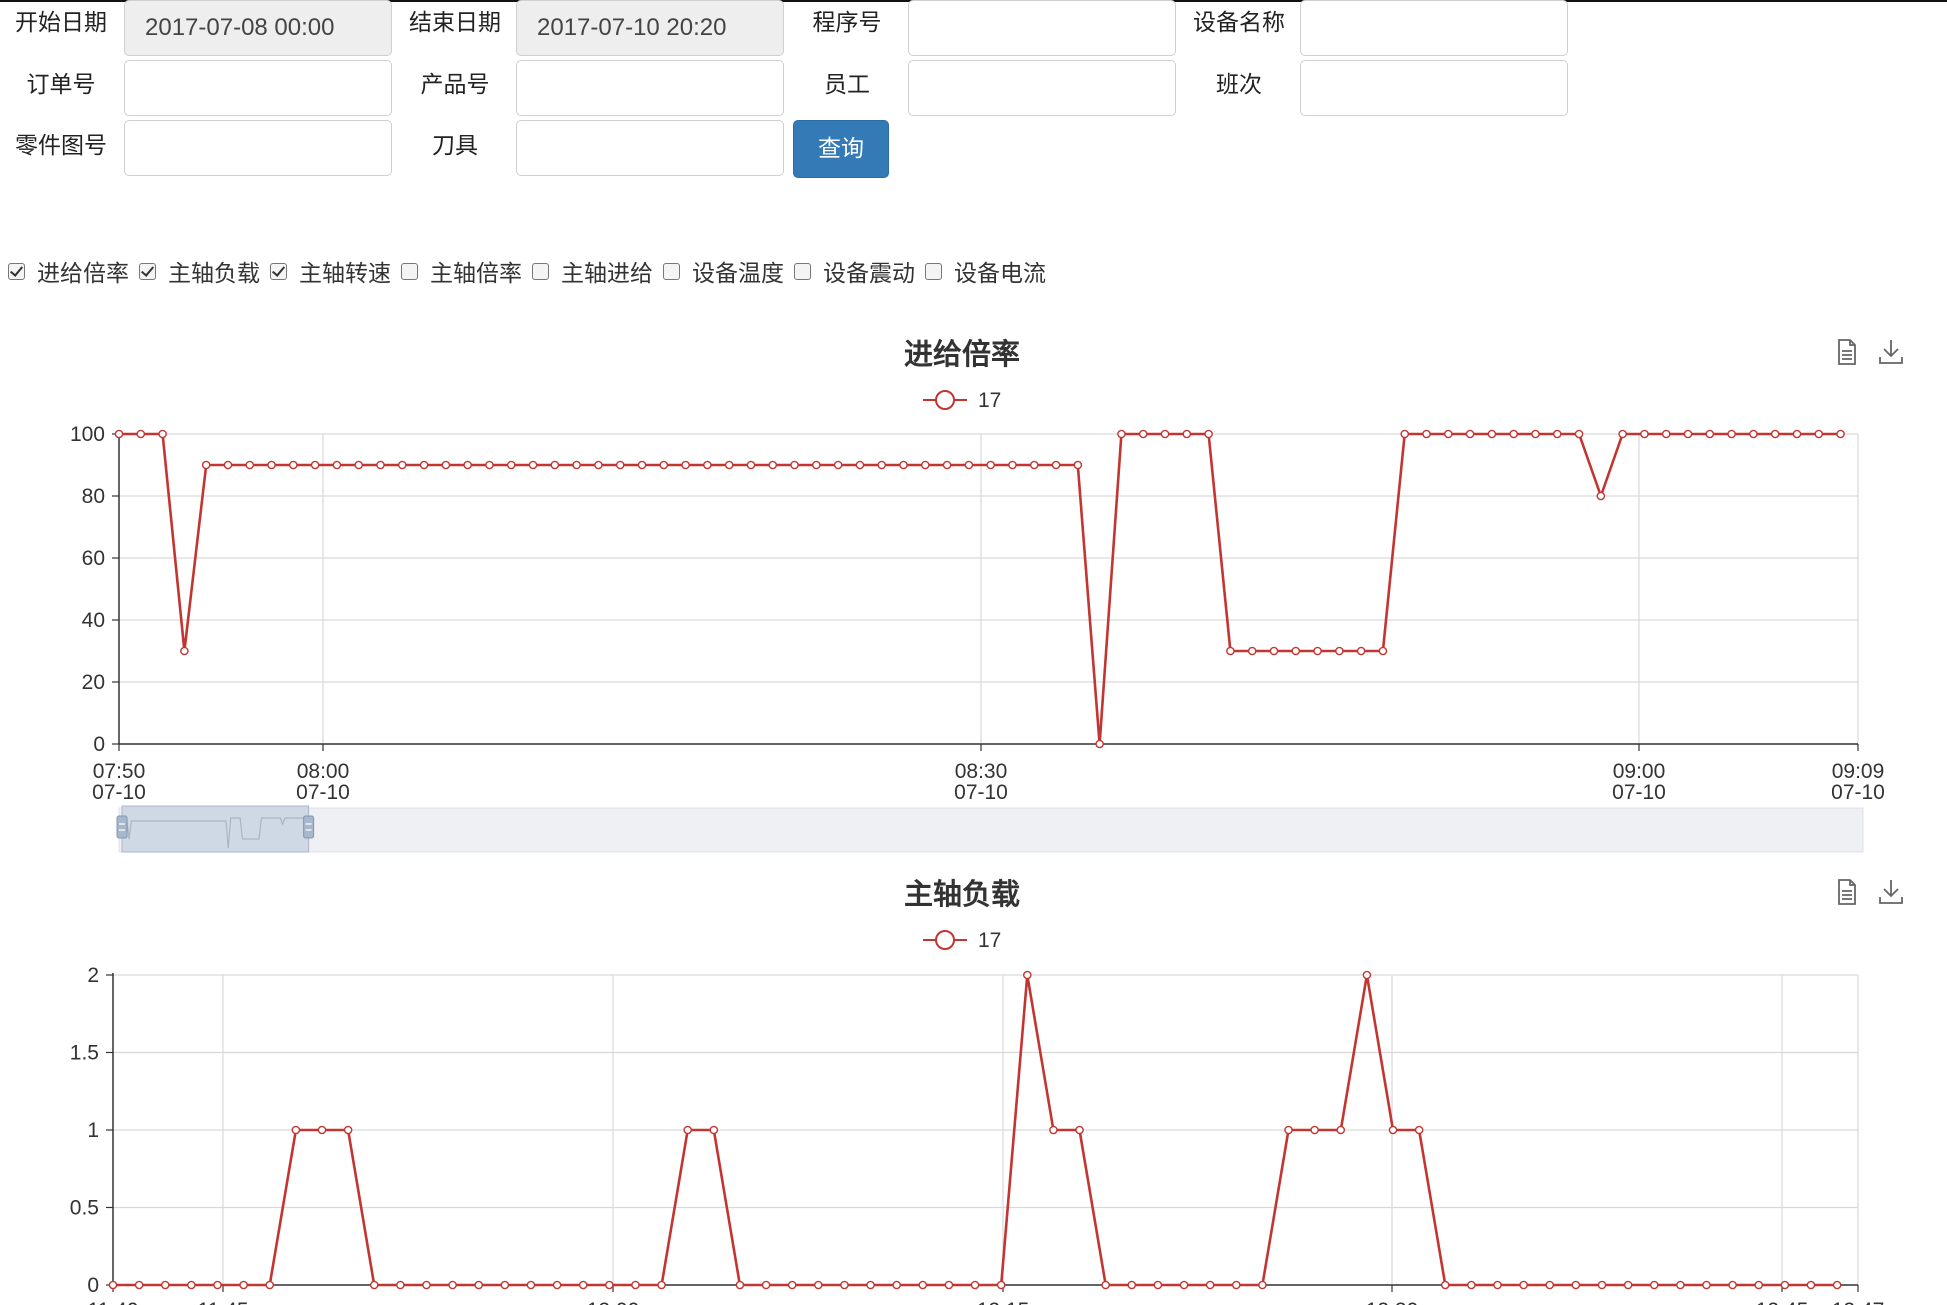 The image size is (1947, 1305). What do you see at coordinates (1858, 1302) in the screenshot?
I see `x-tick-label-time: 12:47` at bounding box center [1858, 1302].